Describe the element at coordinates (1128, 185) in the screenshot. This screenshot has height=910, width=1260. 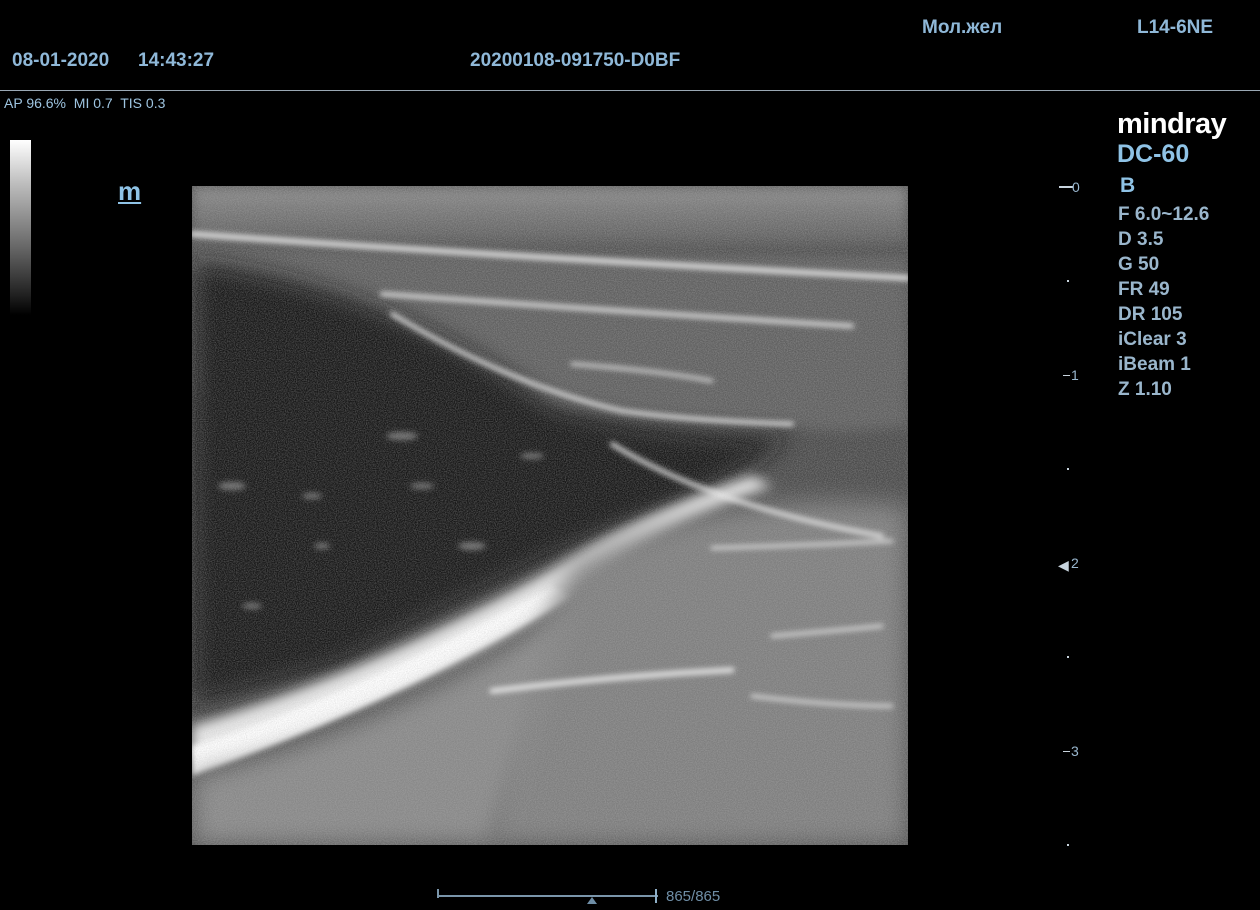
I see `imaging-mode: B` at that location.